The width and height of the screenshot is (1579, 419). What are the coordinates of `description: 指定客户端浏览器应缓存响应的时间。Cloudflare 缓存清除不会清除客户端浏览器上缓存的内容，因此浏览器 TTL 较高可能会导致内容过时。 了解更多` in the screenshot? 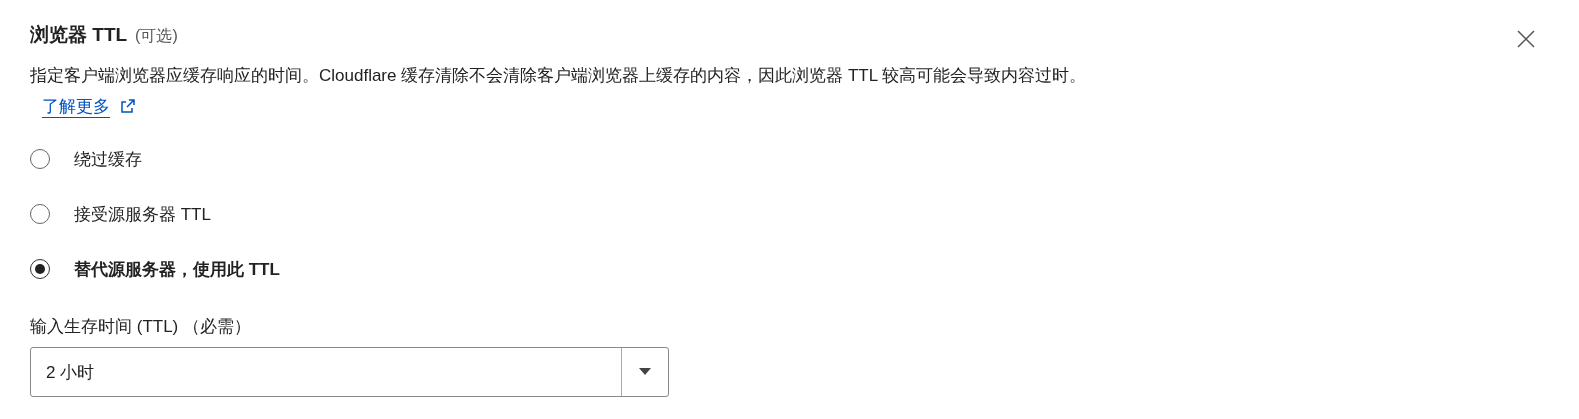 It's located at (559, 91).